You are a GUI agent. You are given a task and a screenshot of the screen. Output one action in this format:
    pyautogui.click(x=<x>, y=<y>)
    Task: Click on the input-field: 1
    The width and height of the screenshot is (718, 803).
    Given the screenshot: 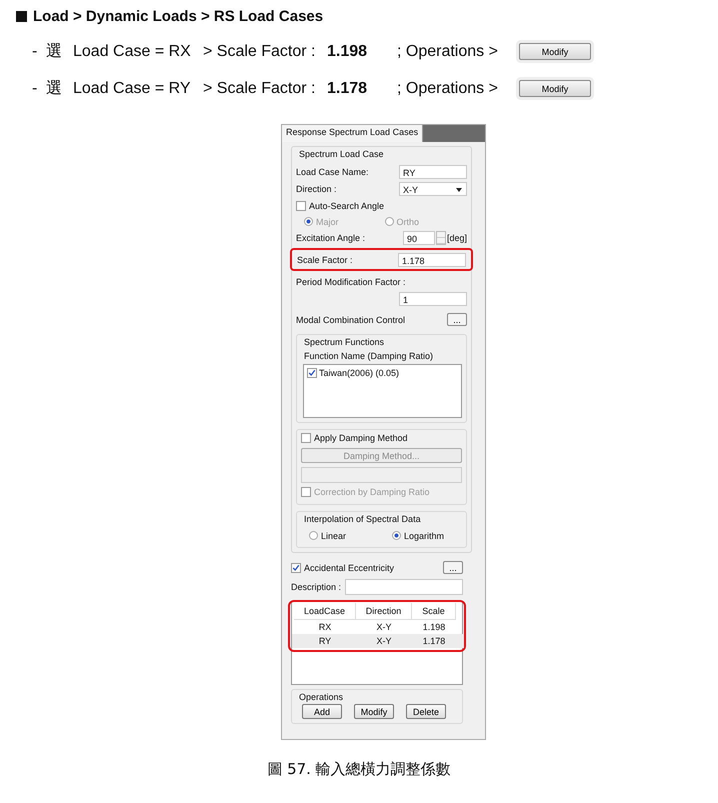 What is the action you would take?
    pyautogui.click(x=433, y=299)
    